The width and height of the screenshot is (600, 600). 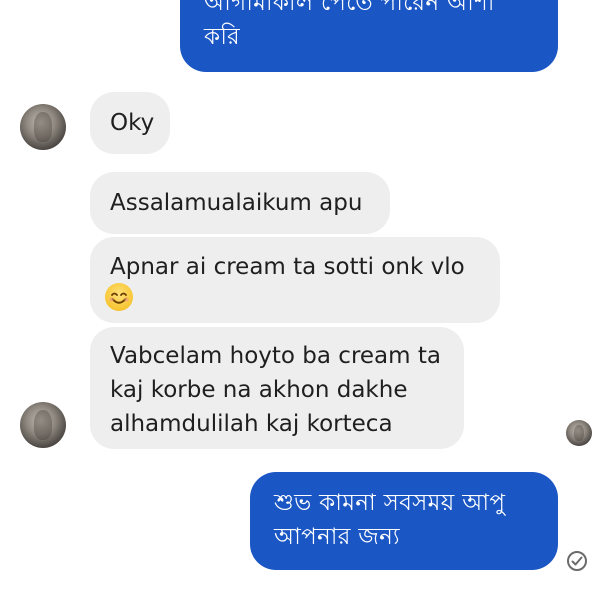 What do you see at coordinates (404, 521) in the screenshot?
I see `outgoing-message: শুভ কামনা সবসময় আপু আপনার জন্য` at bounding box center [404, 521].